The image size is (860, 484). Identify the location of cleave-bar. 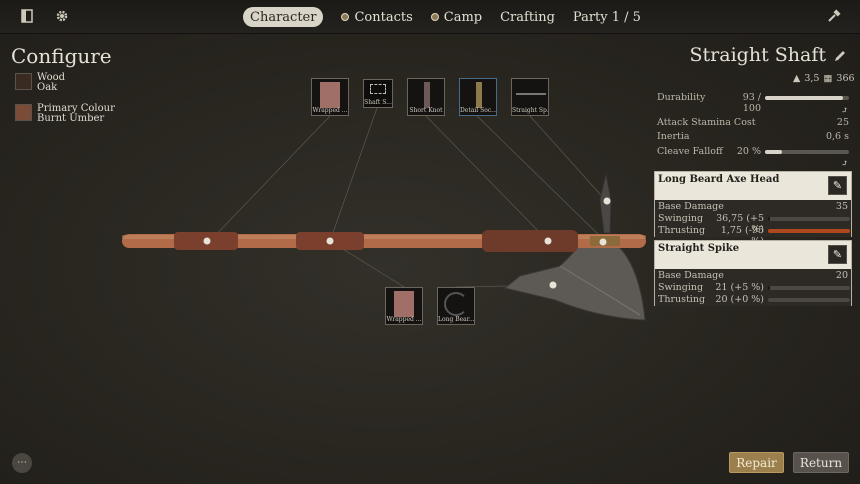
(807, 152).